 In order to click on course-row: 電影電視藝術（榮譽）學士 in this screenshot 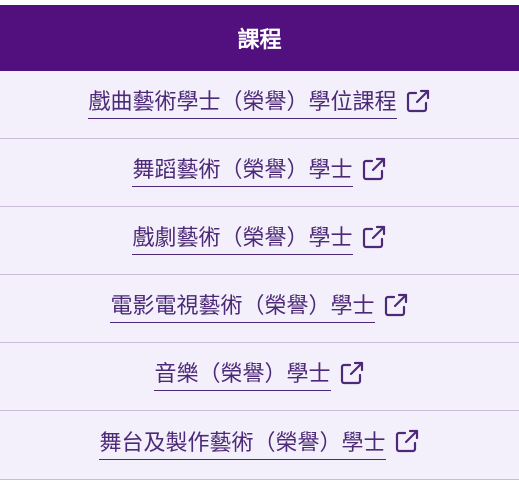, I will do `click(259, 309)`.